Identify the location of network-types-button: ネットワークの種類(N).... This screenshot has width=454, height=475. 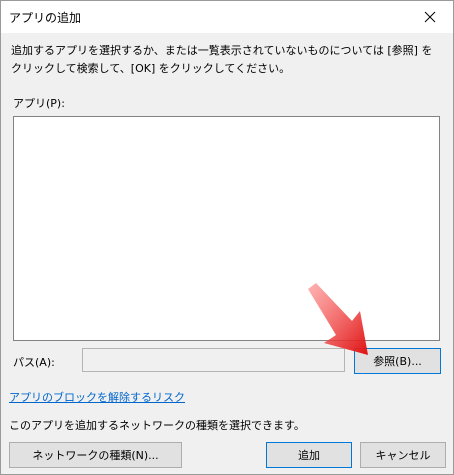
(95, 455).